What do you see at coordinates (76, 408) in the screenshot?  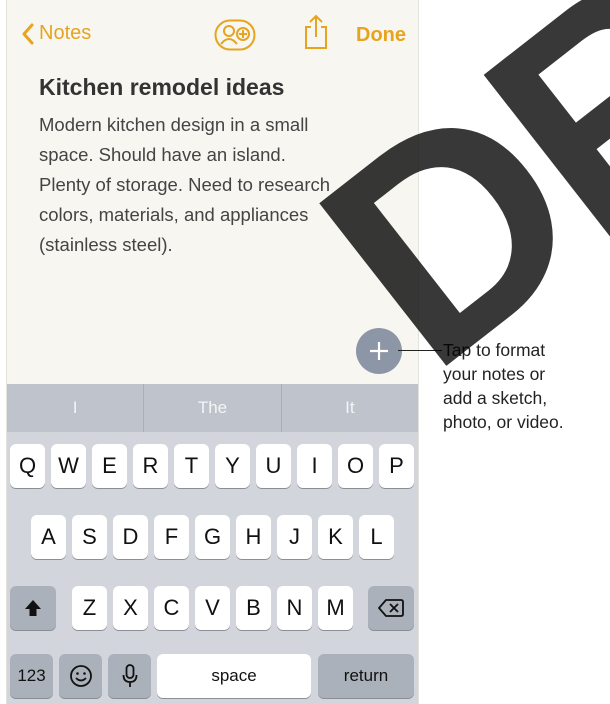 I see `suggestion: I` at bounding box center [76, 408].